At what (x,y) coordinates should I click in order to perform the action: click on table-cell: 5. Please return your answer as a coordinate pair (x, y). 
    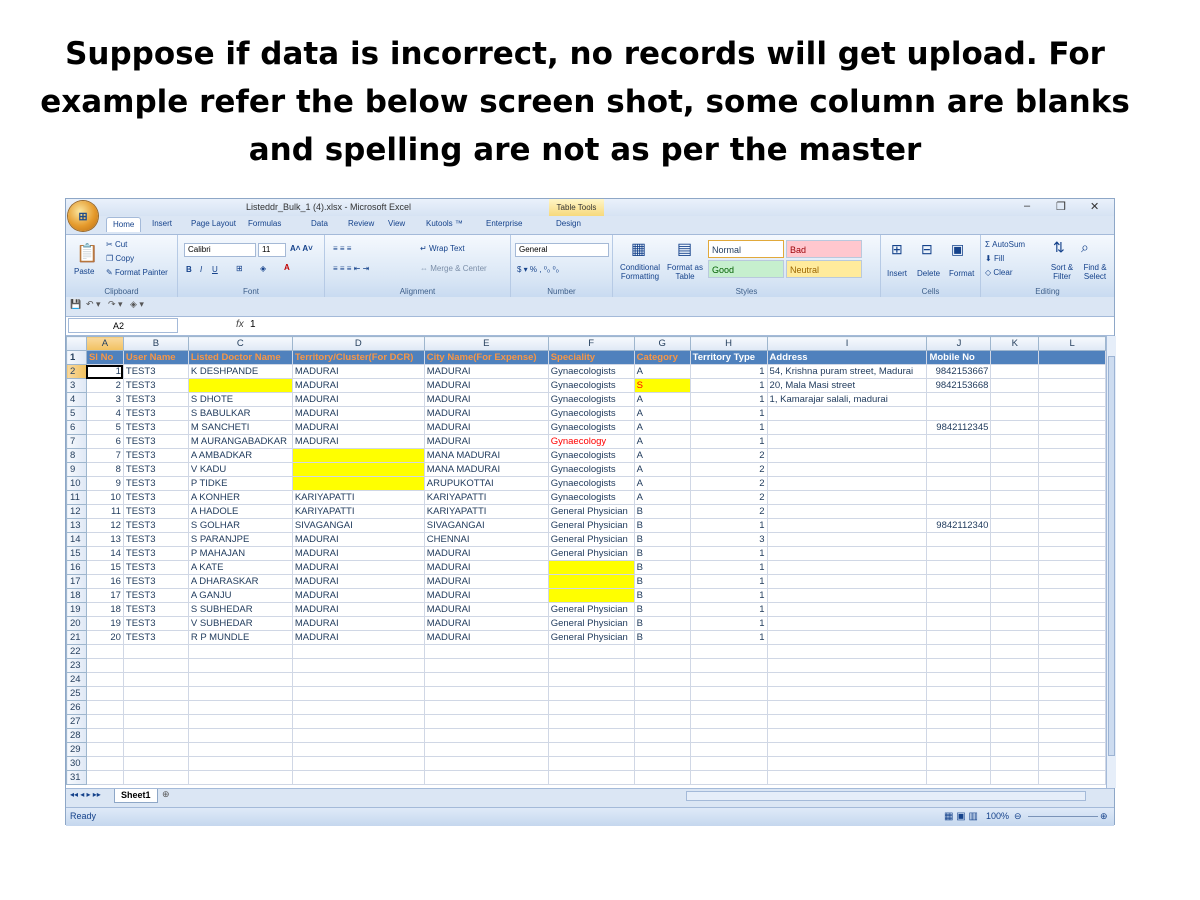
    Looking at the image, I should click on (104, 427).